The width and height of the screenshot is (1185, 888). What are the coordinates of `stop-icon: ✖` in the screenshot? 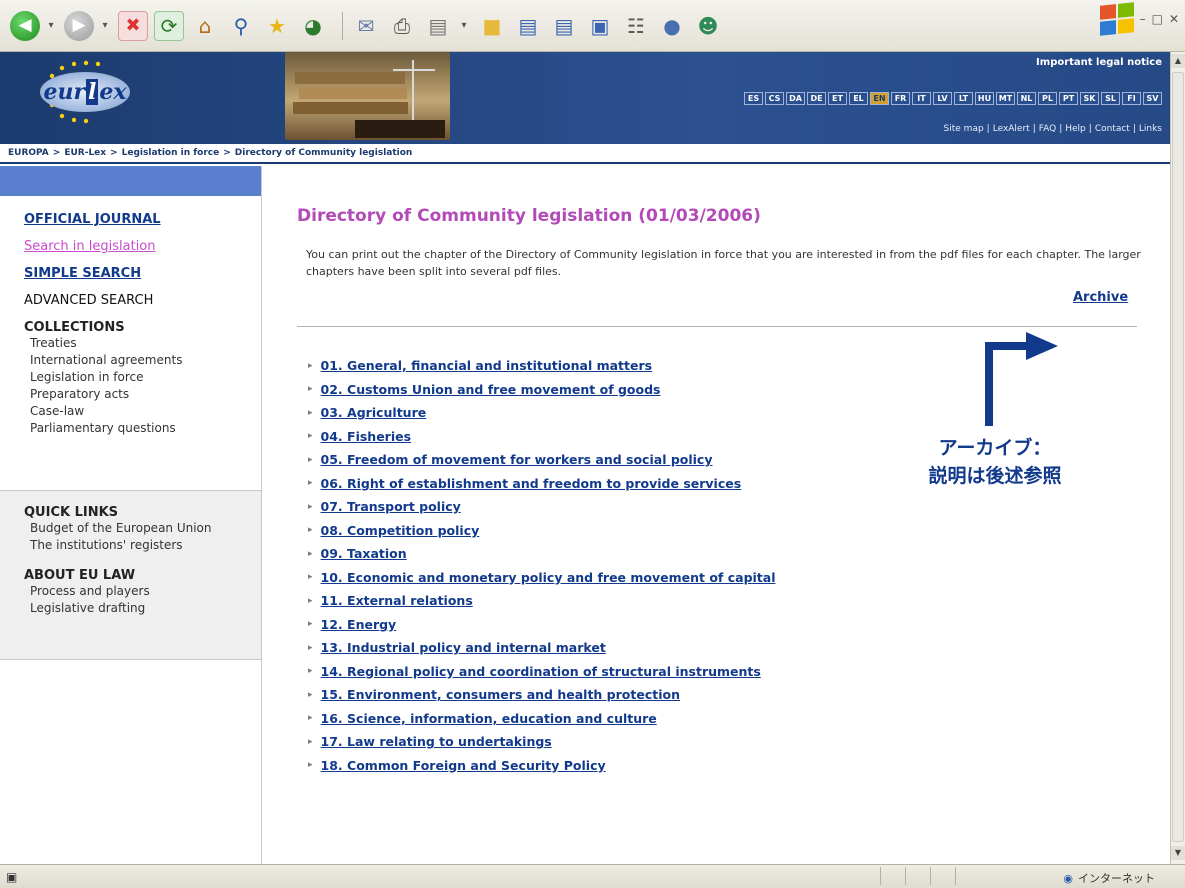 It's located at (133, 25).